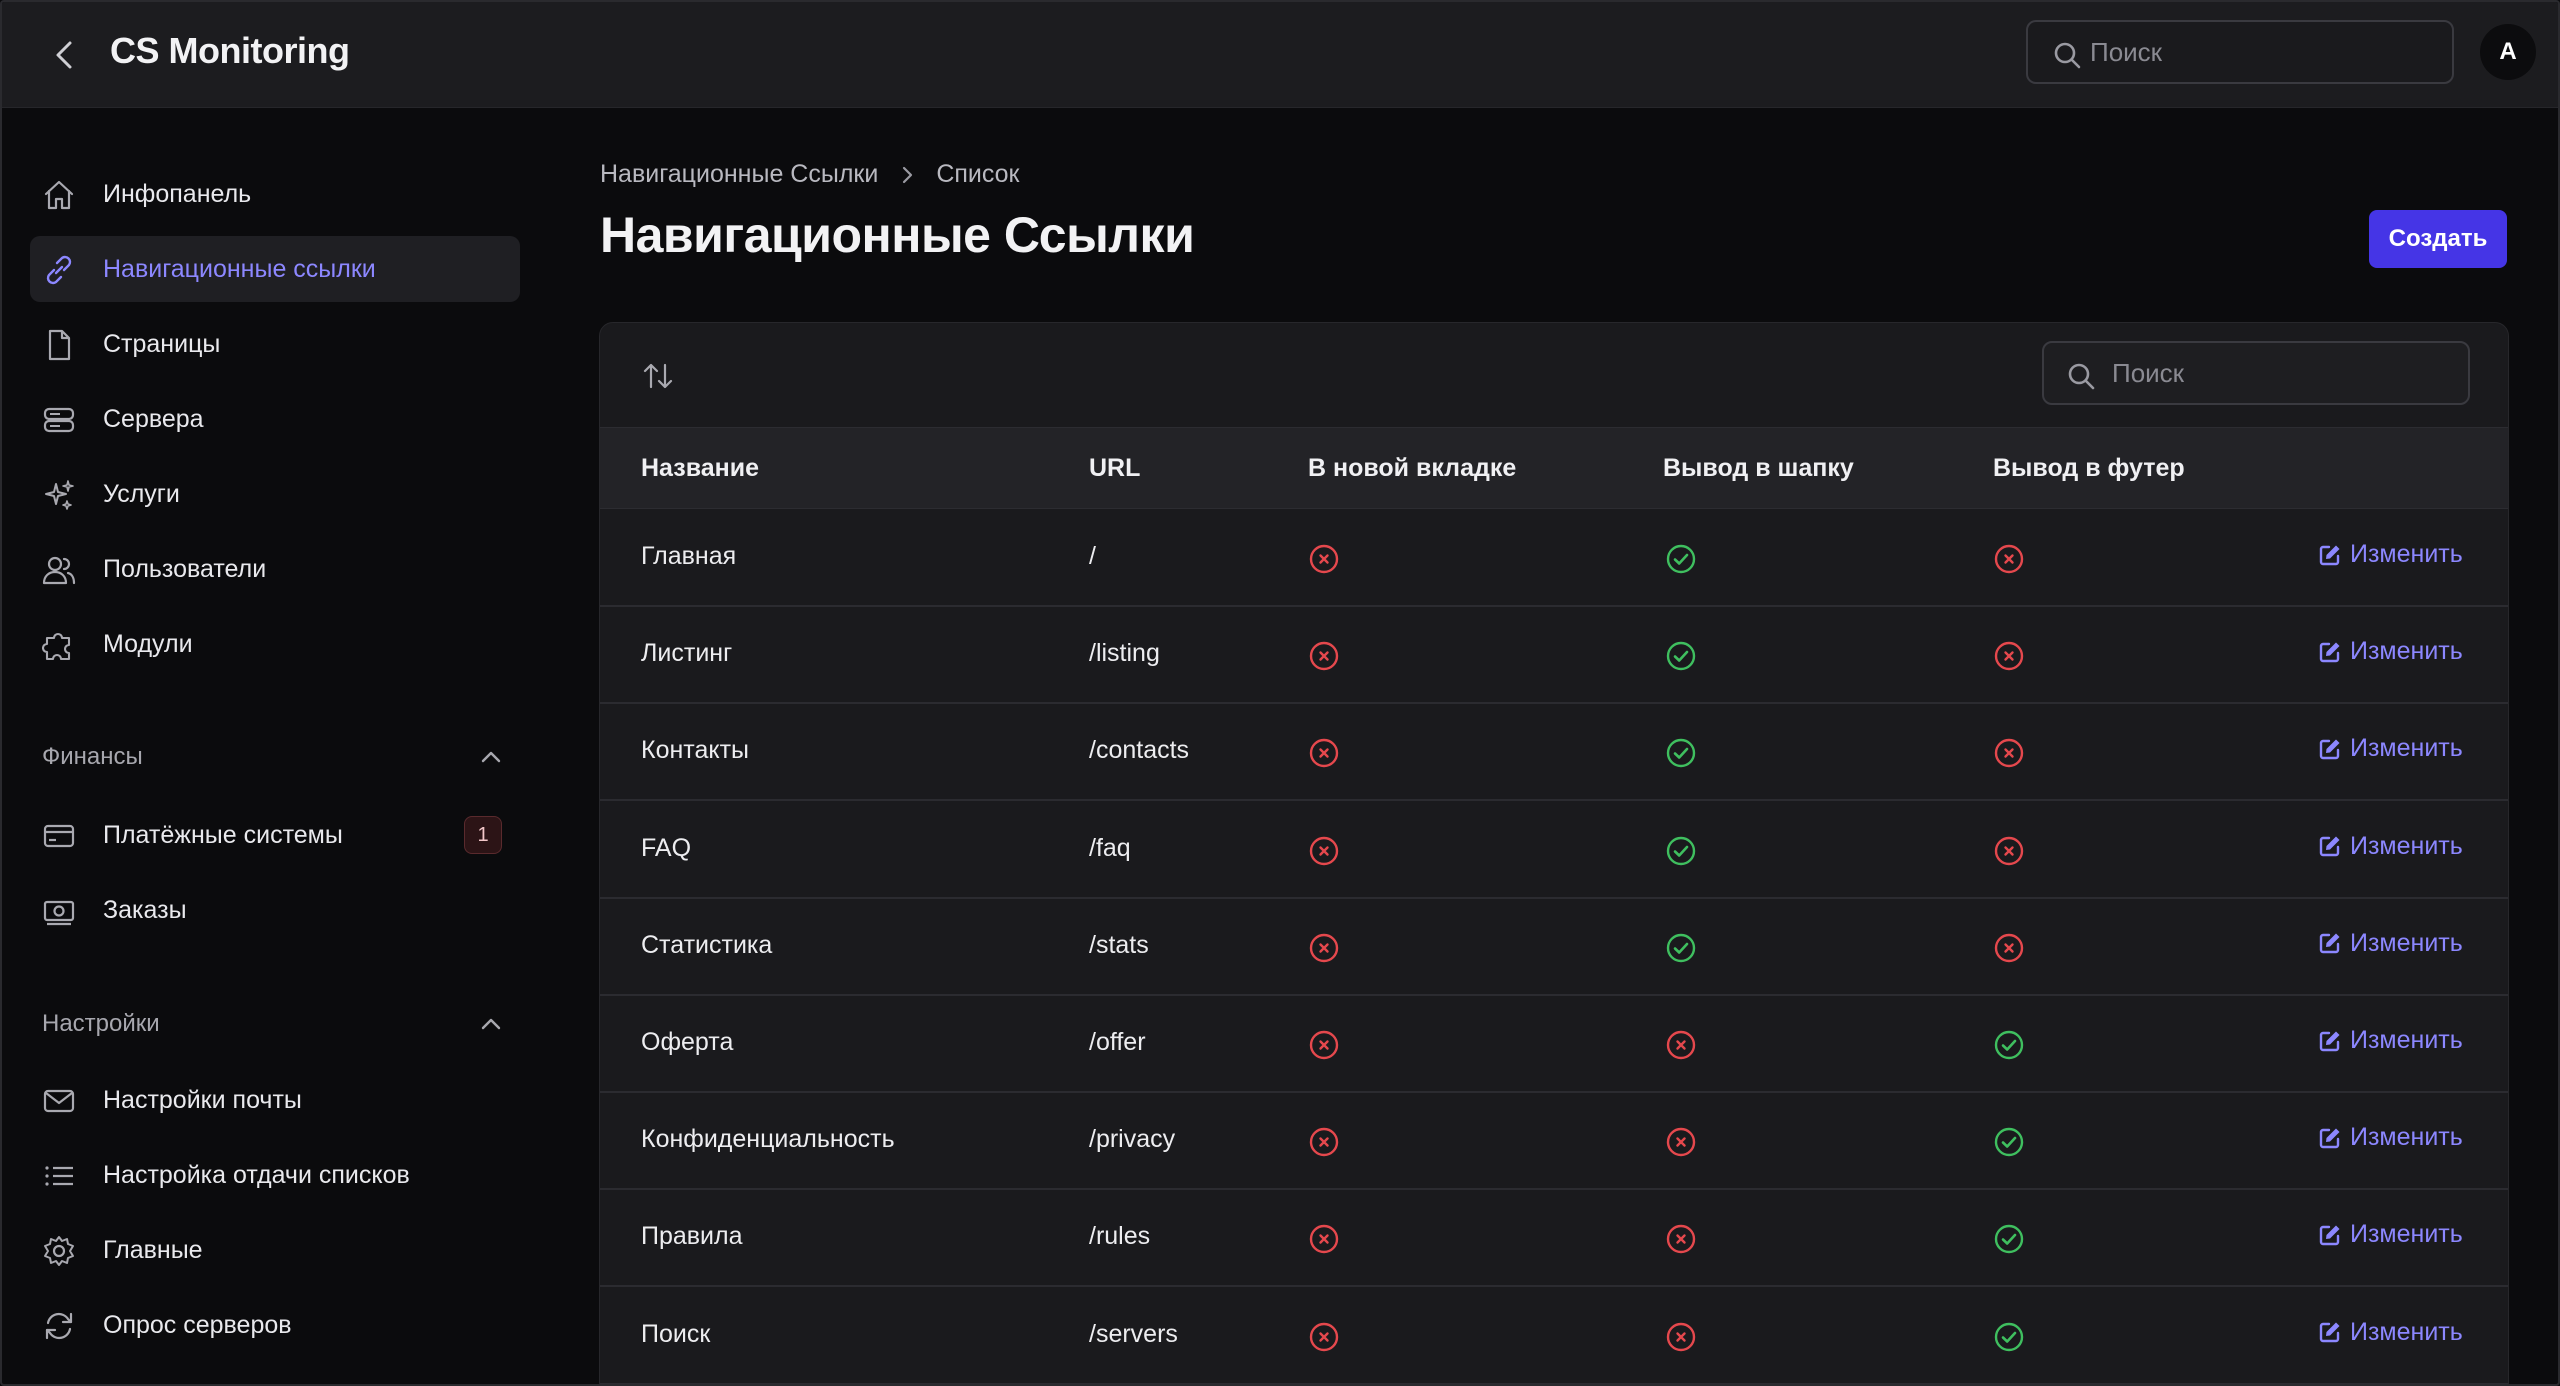 The height and width of the screenshot is (1386, 2560). Describe the element at coordinates (59, 1101) in the screenshot. I see `mail-icon` at that location.